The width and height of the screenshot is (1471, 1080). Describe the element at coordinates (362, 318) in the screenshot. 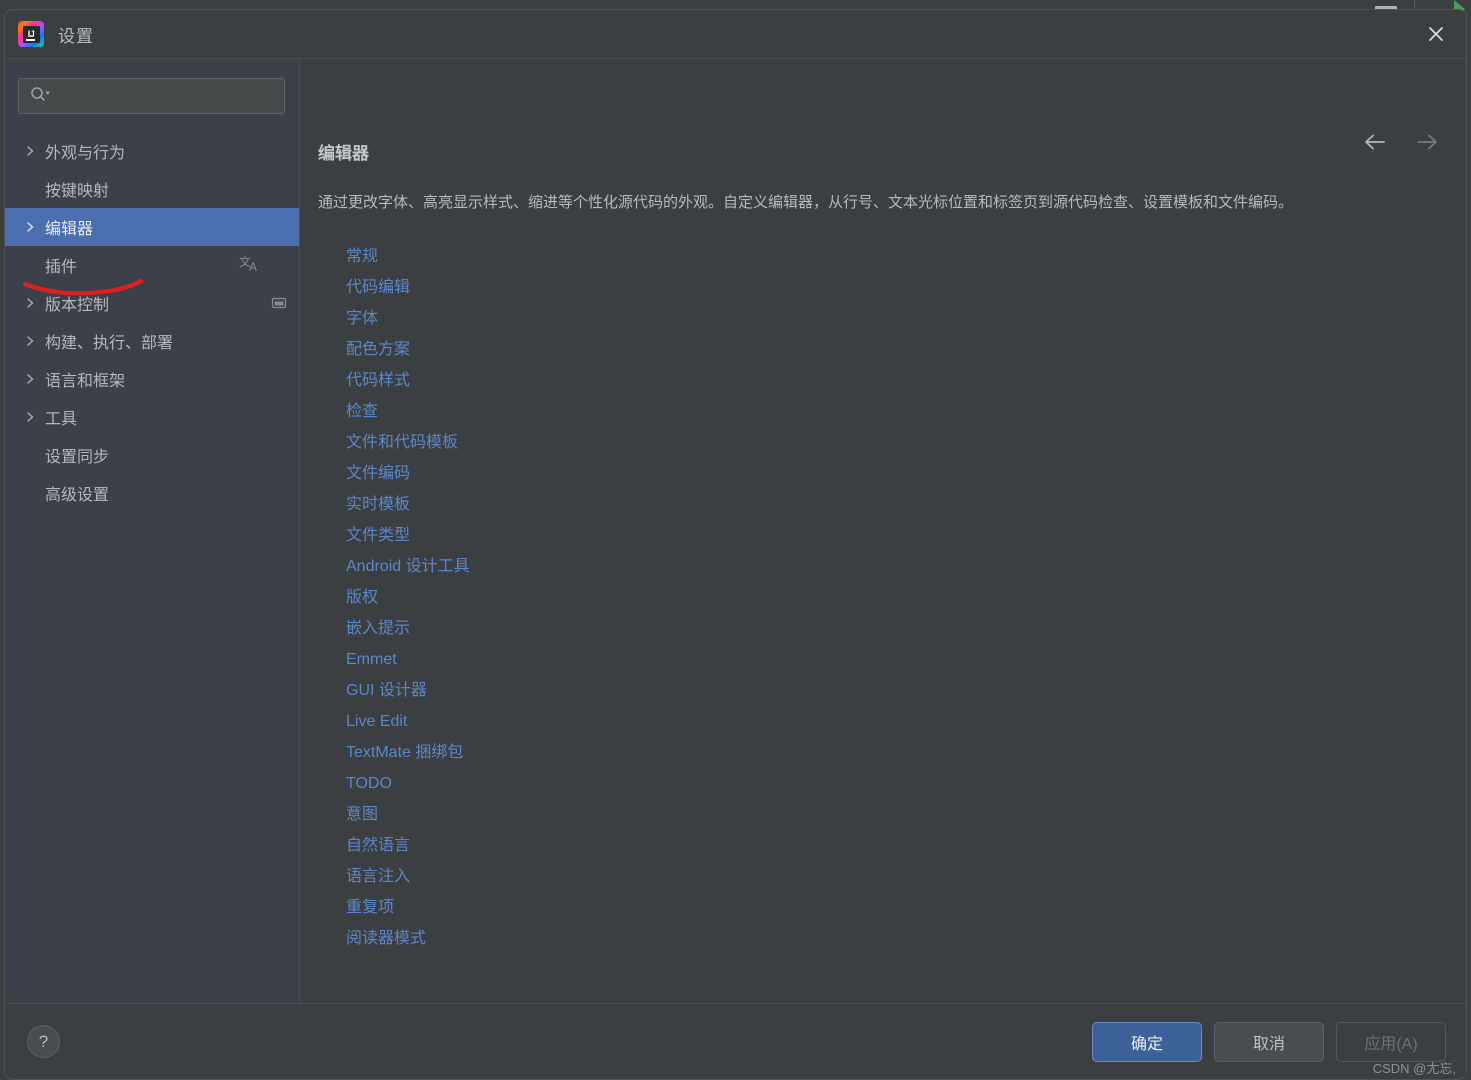

I see `settings-link-font: 字体` at that location.